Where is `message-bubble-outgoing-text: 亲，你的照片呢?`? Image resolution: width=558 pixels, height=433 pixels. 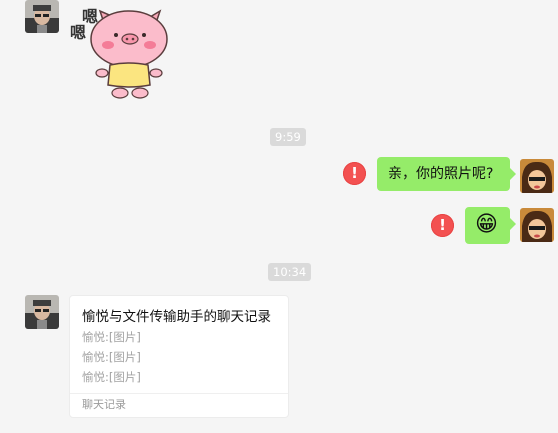 message-bubble-outgoing-text: 亲，你的照片呢? is located at coordinates (446, 174).